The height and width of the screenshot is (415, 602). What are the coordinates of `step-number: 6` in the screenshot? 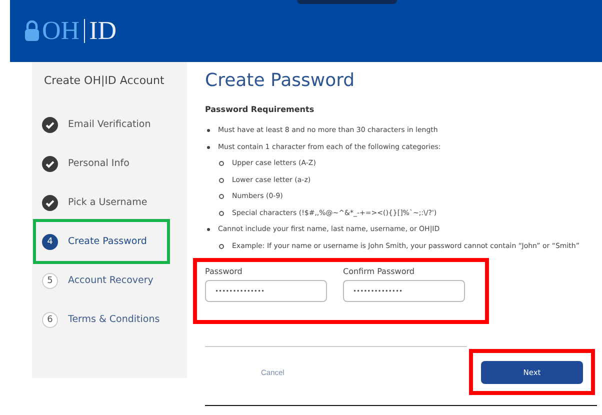 It's located at (50, 320).